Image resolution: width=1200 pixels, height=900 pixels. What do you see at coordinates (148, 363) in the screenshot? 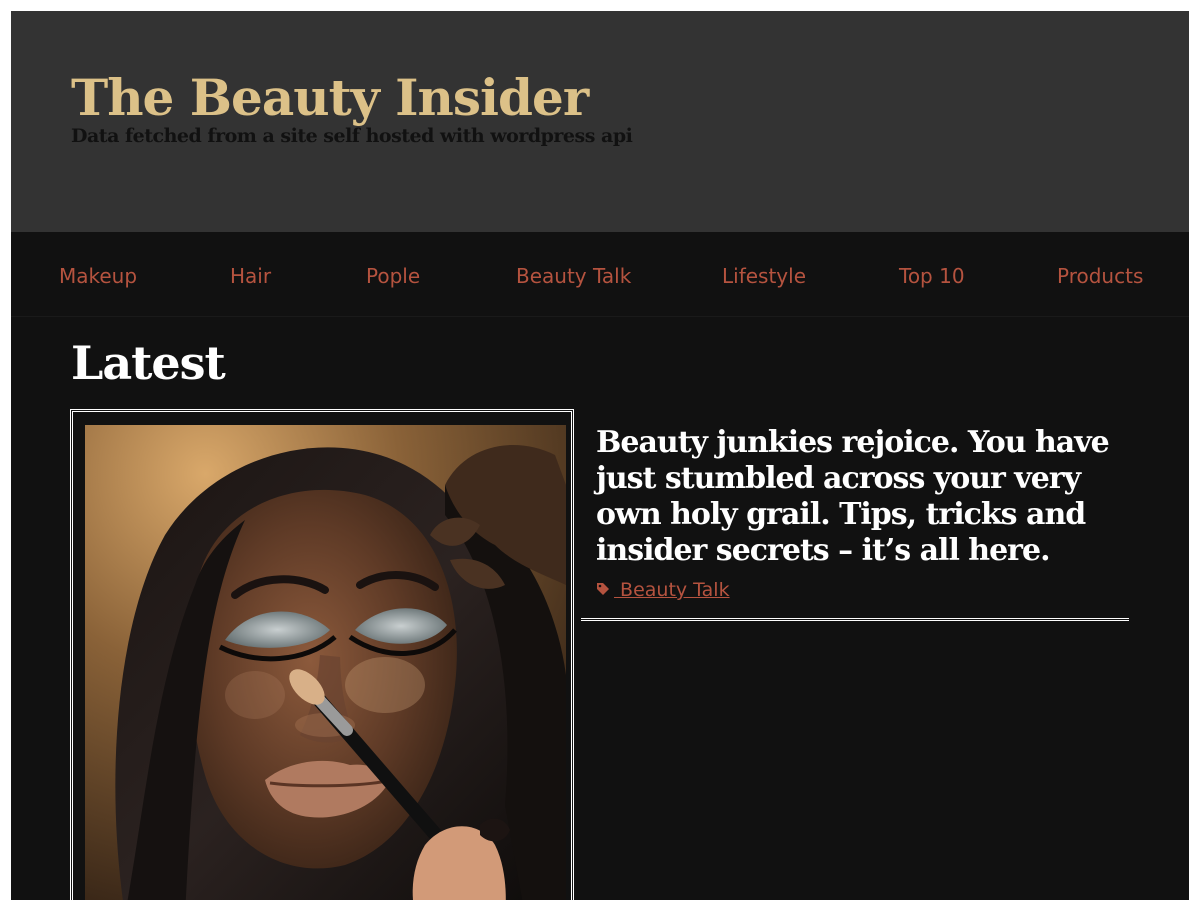
I see `section-title: Latest` at bounding box center [148, 363].